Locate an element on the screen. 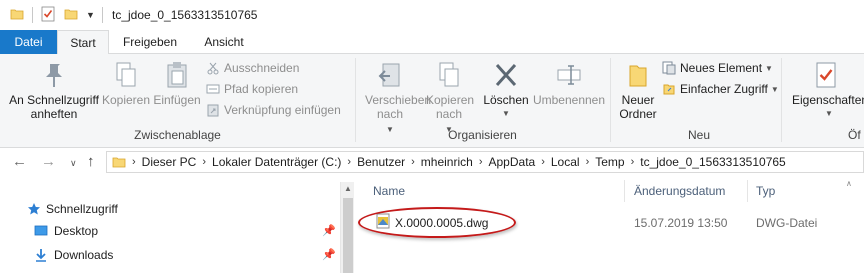  column-header-name: Name is located at coordinates (389, 191).